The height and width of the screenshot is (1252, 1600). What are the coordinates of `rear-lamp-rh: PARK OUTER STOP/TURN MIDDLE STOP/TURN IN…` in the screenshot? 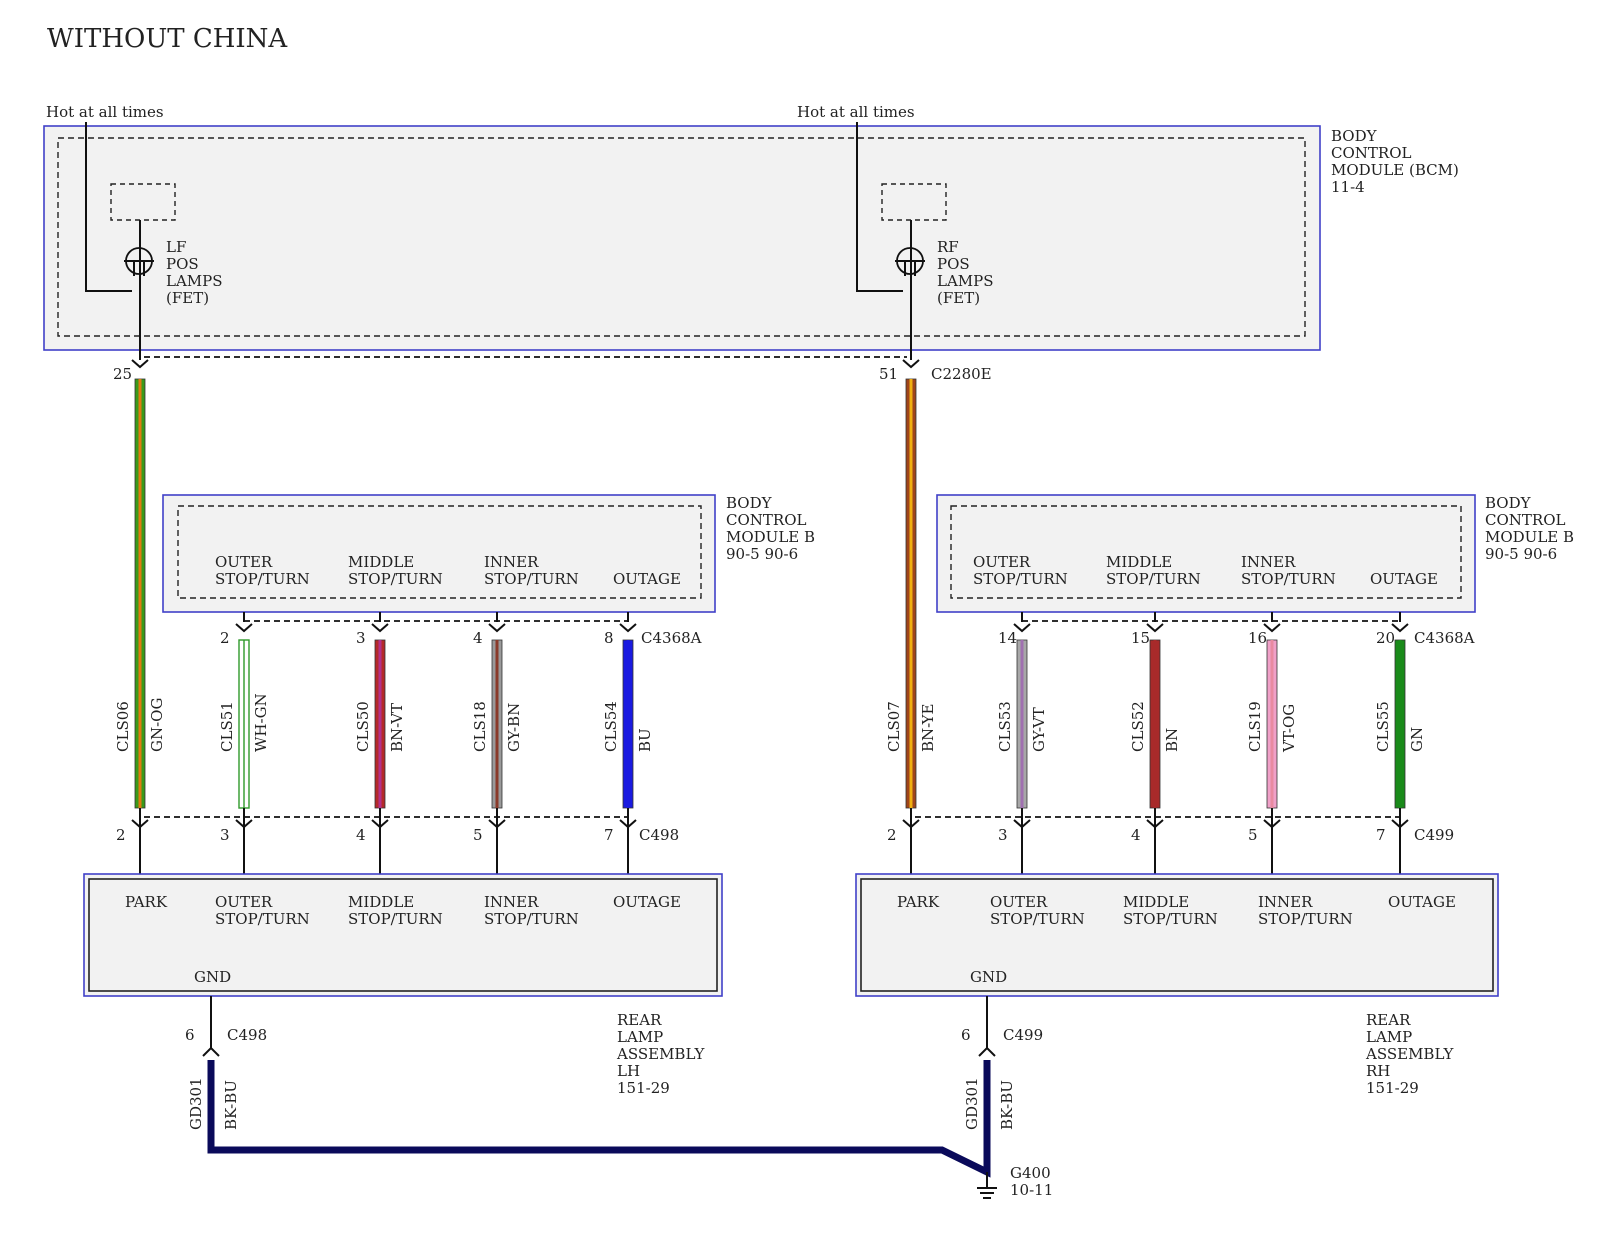 It's located at (1177, 935).